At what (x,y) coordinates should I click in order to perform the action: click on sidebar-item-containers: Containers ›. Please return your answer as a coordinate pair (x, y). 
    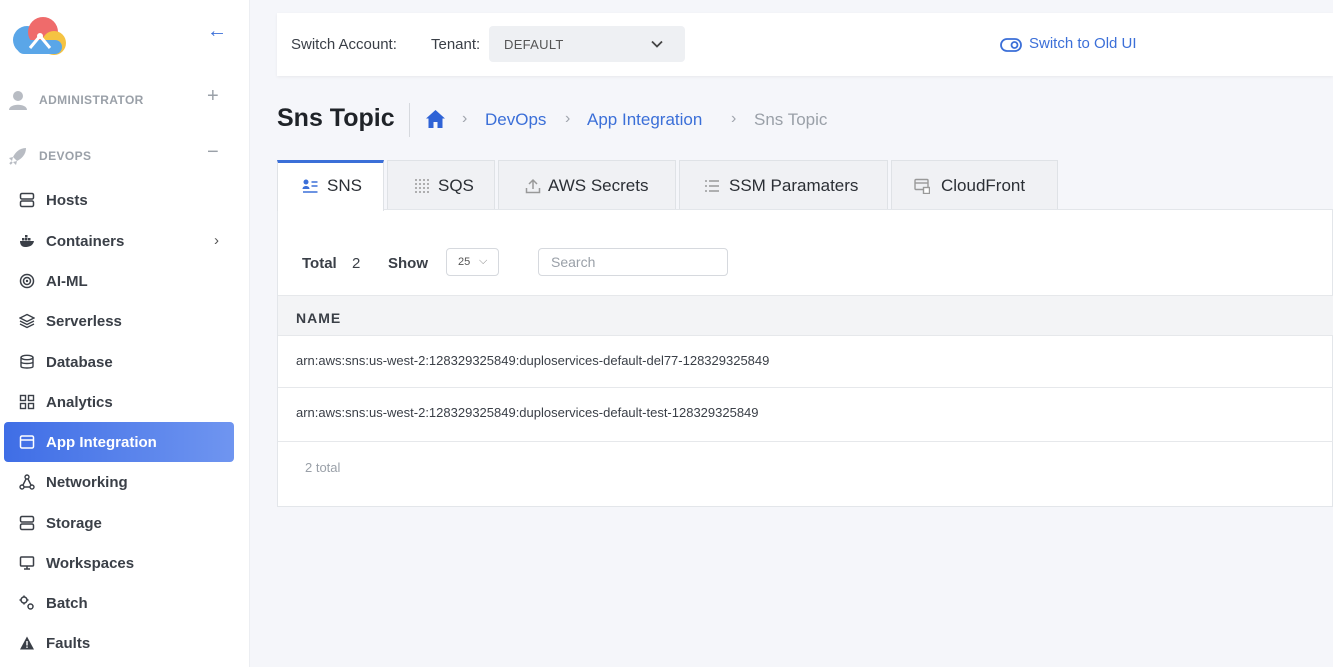
    Looking at the image, I should click on (119, 241).